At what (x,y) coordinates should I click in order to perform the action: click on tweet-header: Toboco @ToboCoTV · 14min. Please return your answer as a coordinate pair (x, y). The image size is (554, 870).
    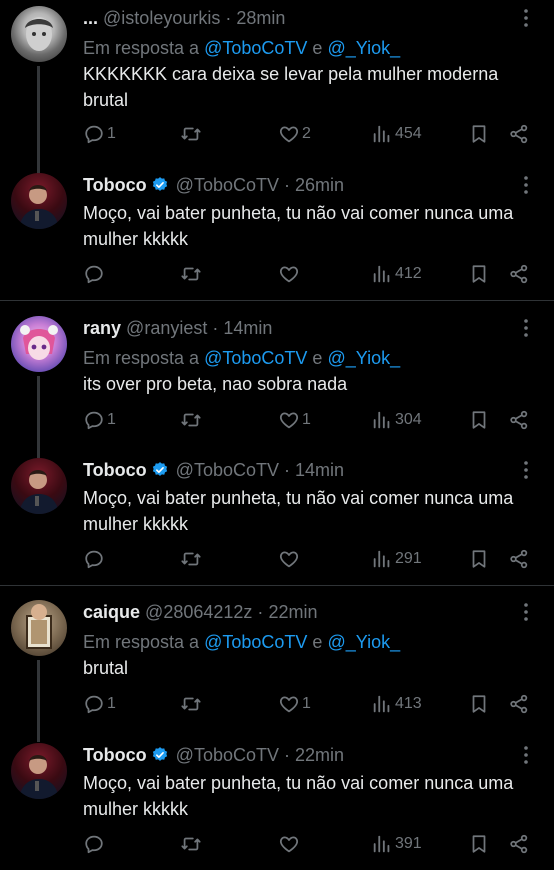
    Looking at the image, I should click on (298, 470).